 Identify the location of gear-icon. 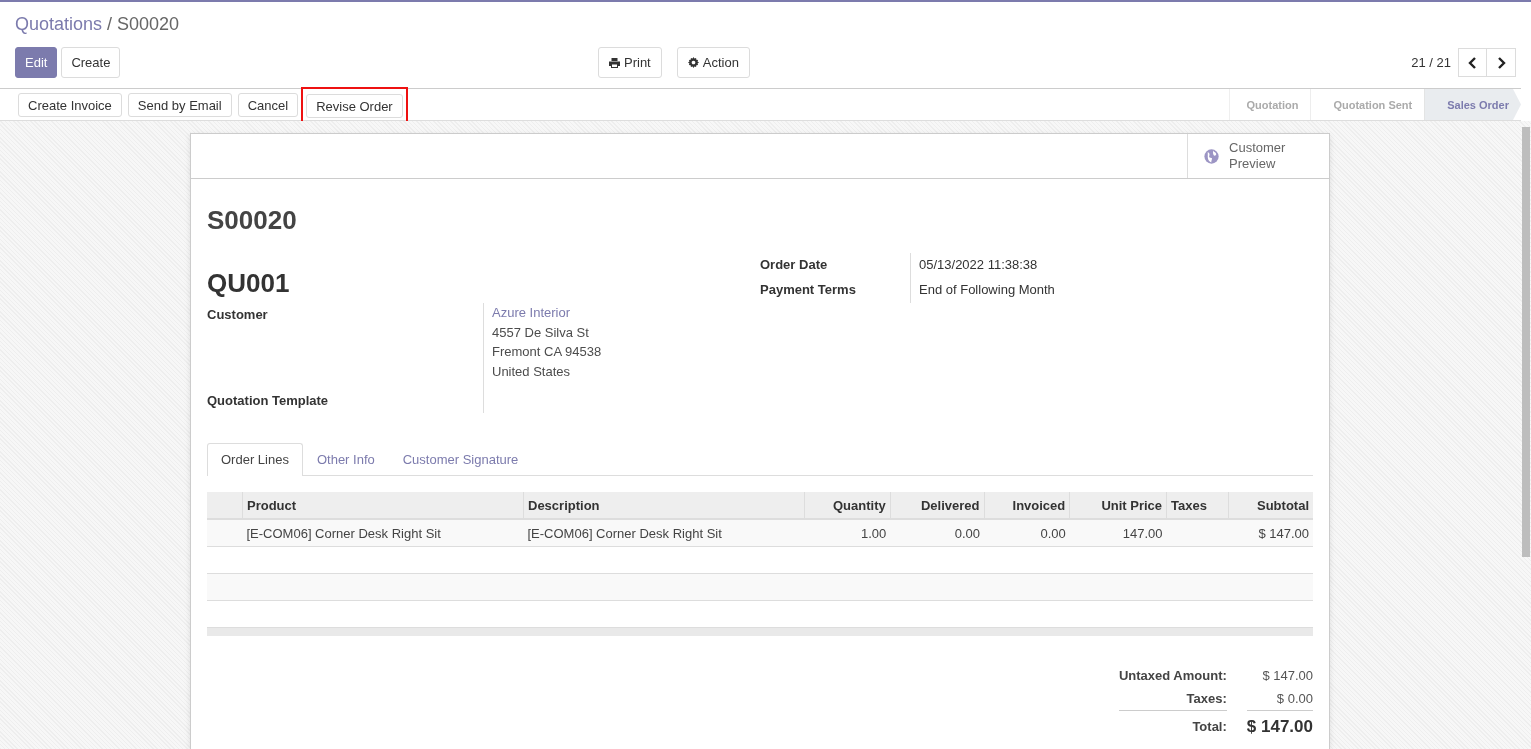
(693, 62).